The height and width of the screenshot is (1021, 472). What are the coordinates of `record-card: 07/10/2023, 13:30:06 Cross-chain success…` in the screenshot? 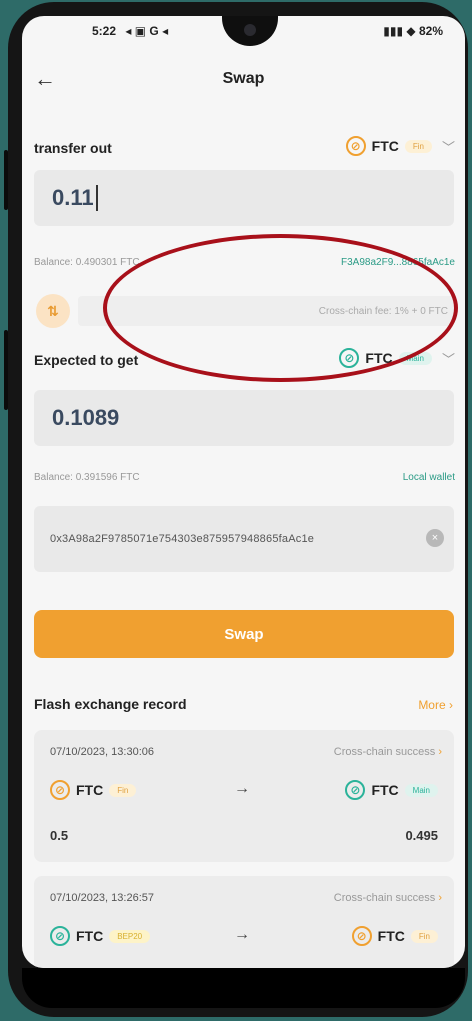 It's located at (244, 796).